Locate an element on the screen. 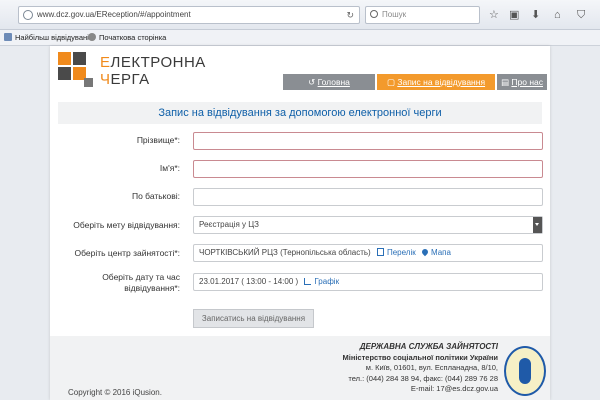 The image size is (600, 400). bookmark-start-page: Початкова сторінка is located at coordinates (127, 38).